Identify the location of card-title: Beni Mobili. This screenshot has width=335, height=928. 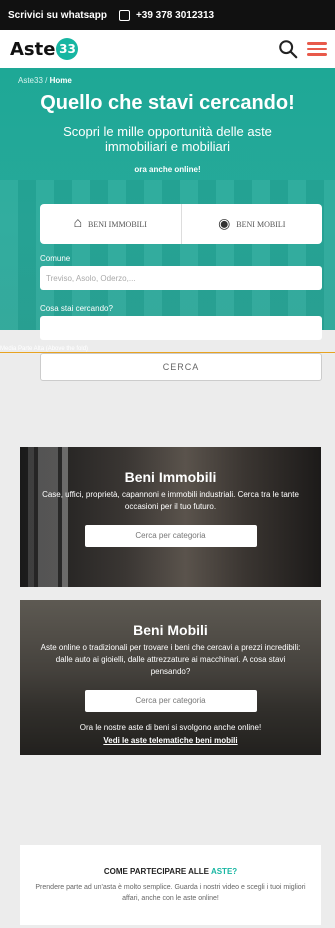
(170, 630).